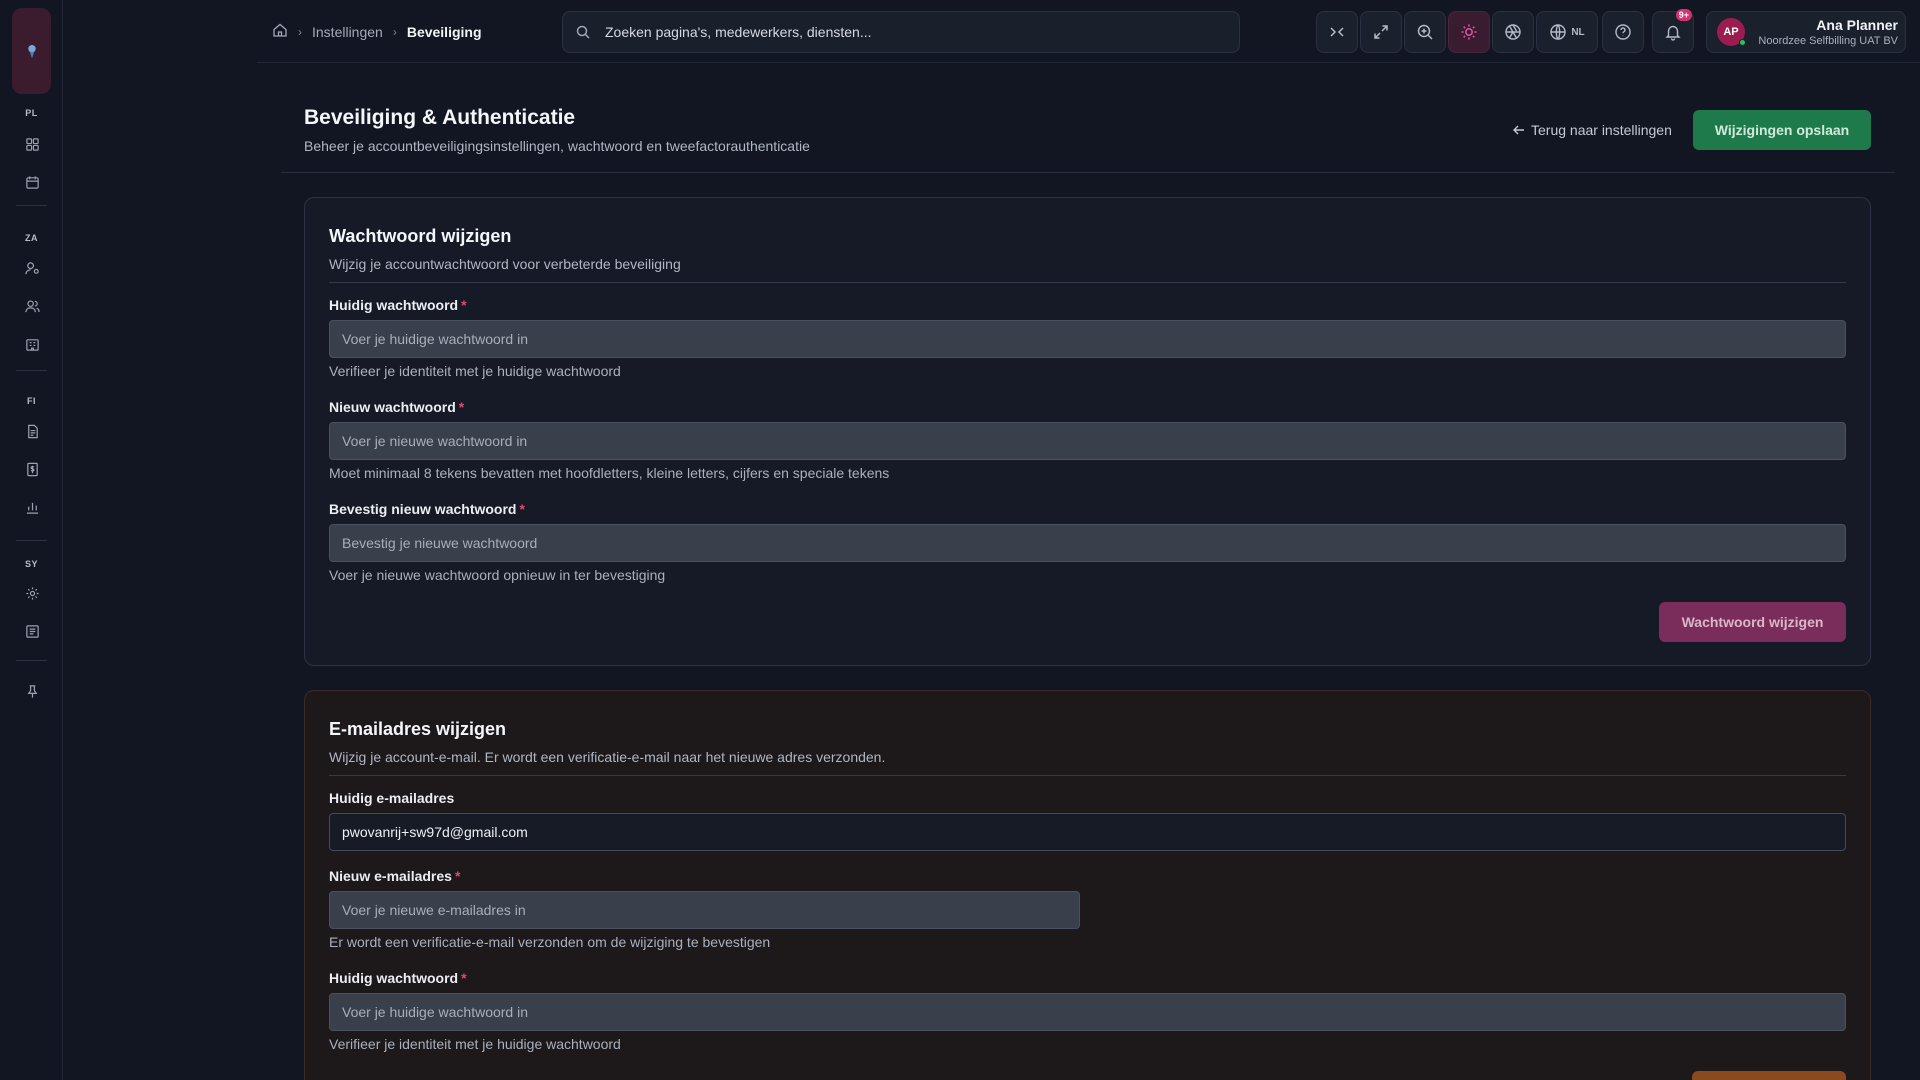 Image resolution: width=1920 pixels, height=1080 pixels. I want to click on logo-icon, so click(31, 52).